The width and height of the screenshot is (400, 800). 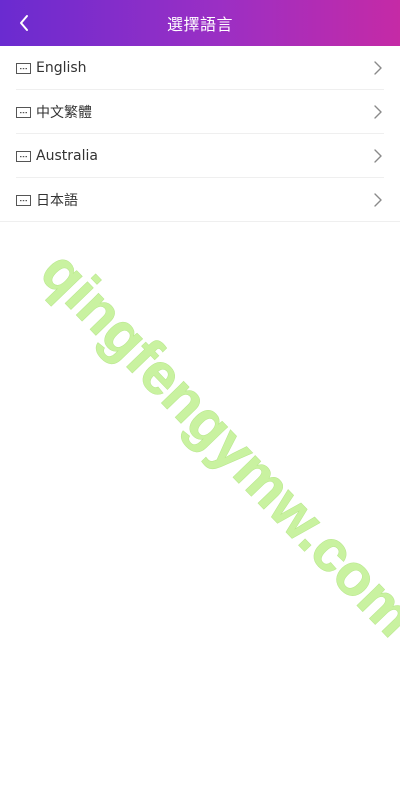 I want to click on top-nav-bar: 選擇語言, so click(x=200, y=23).